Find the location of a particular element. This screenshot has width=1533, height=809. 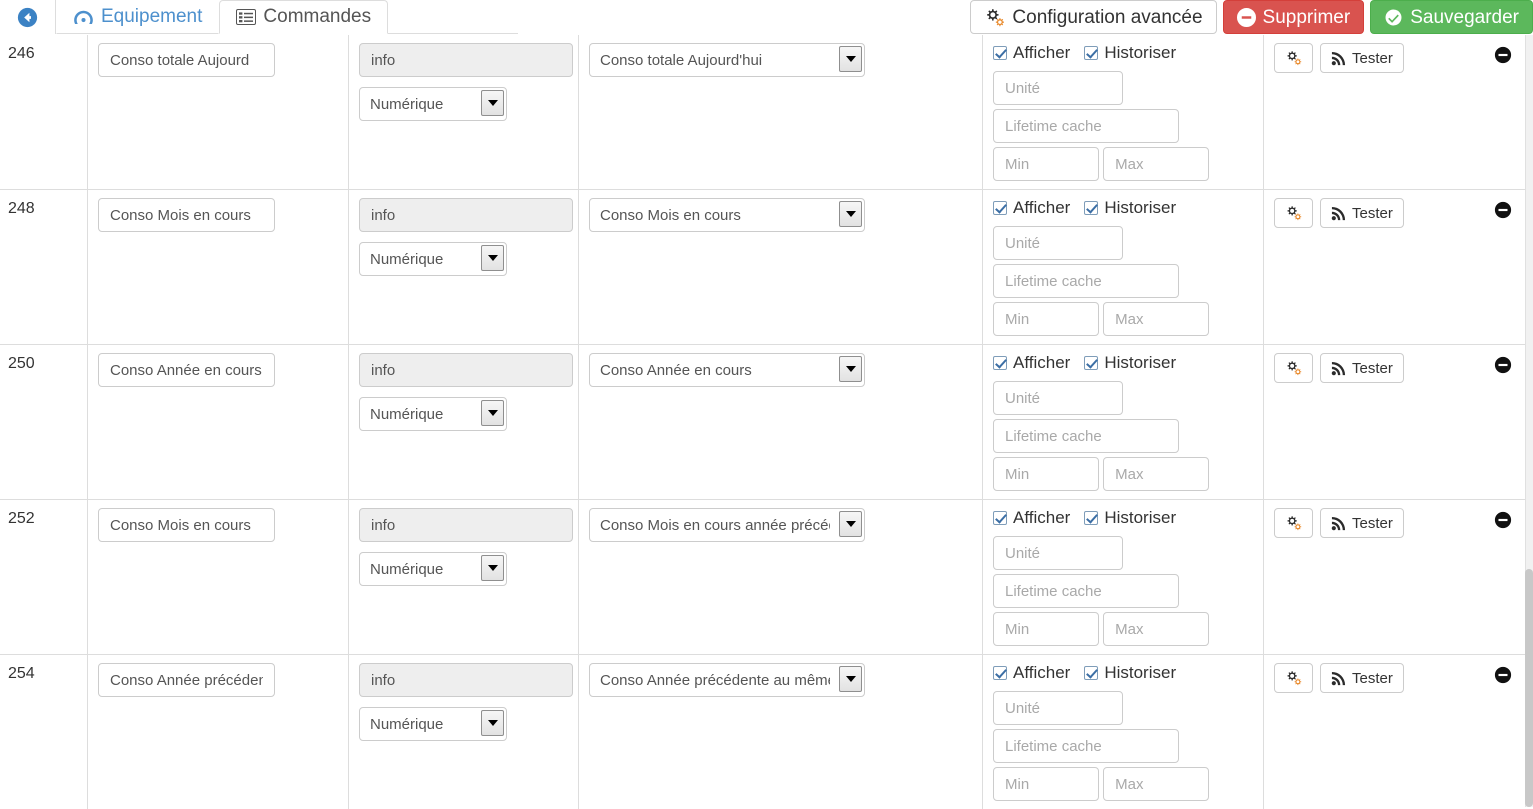

logical-id-select: Conso Mois en cours année précédente is located at coordinates (727, 525).